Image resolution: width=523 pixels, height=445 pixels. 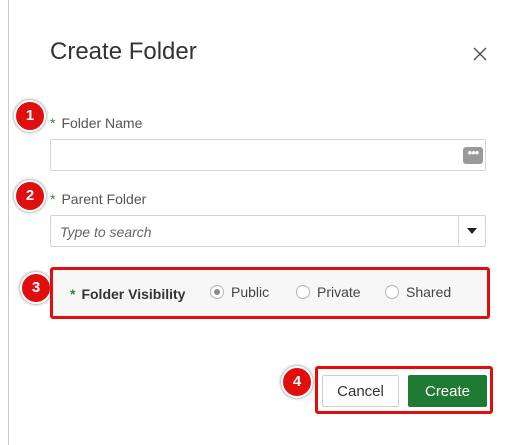 I want to click on close-button, so click(x=480, y=54).